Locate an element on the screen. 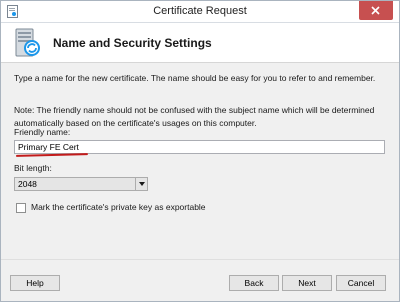 The image size is (400, 302). close-icon is located at coordinates (375, 10).